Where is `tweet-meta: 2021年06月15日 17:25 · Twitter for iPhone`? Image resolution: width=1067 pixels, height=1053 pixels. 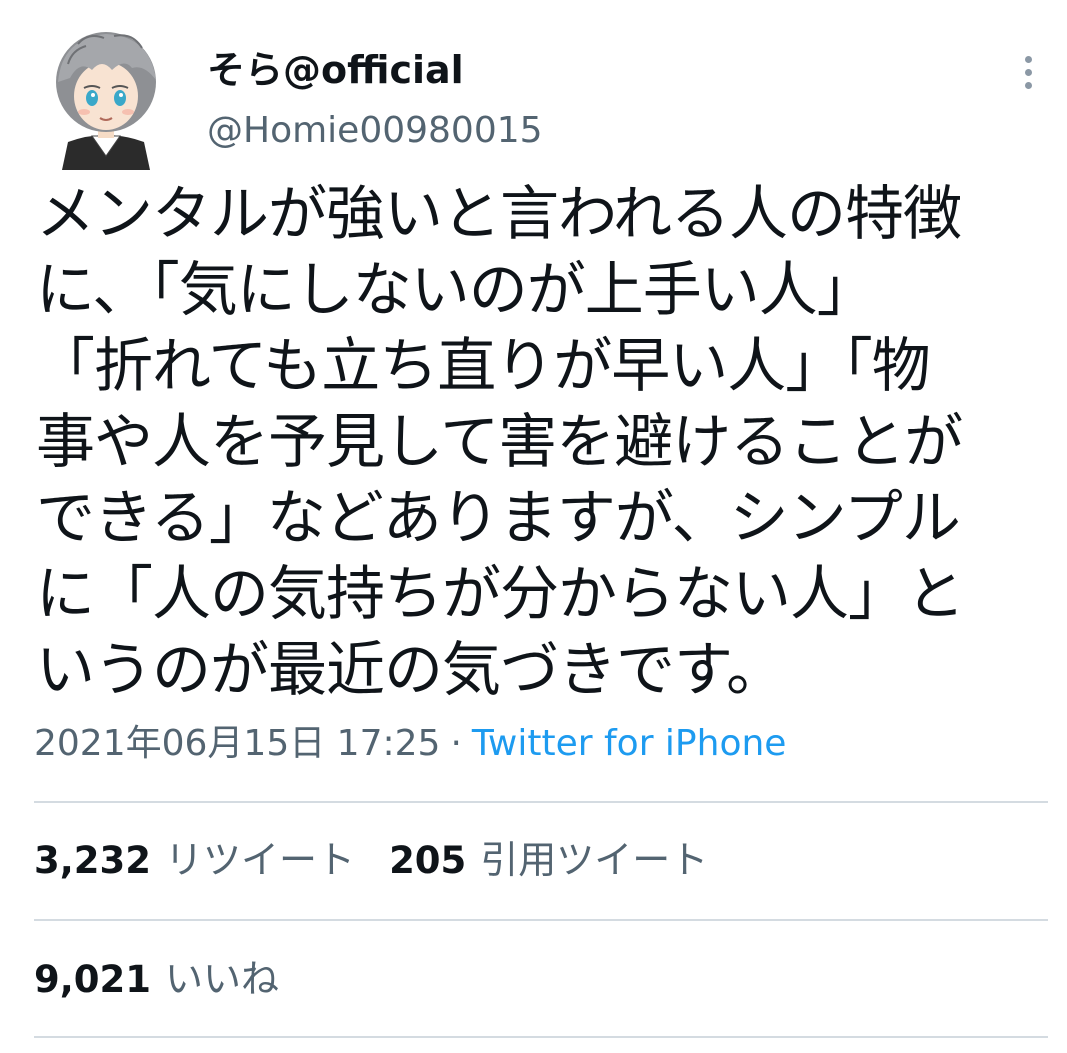 tweet-meta: 2021年06月15日 17:25 · Twitter for iPhone is located at coordinates (410, 744).